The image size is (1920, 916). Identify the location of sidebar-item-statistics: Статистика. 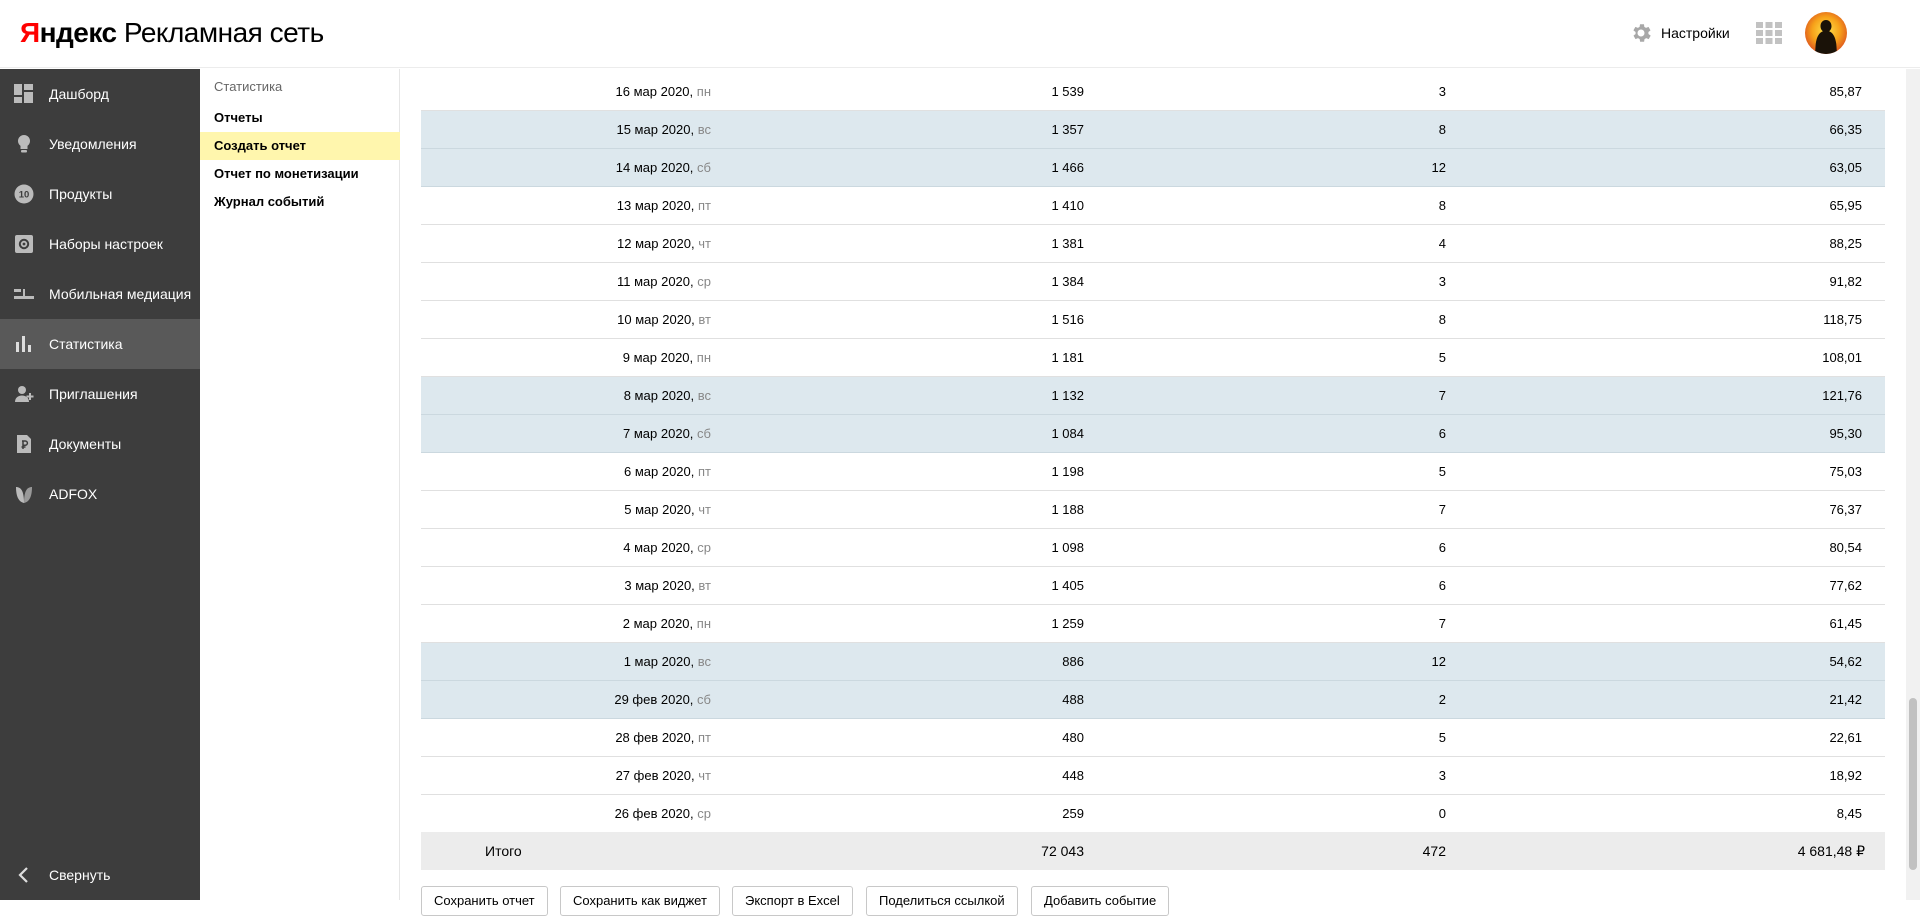
(100, 344).